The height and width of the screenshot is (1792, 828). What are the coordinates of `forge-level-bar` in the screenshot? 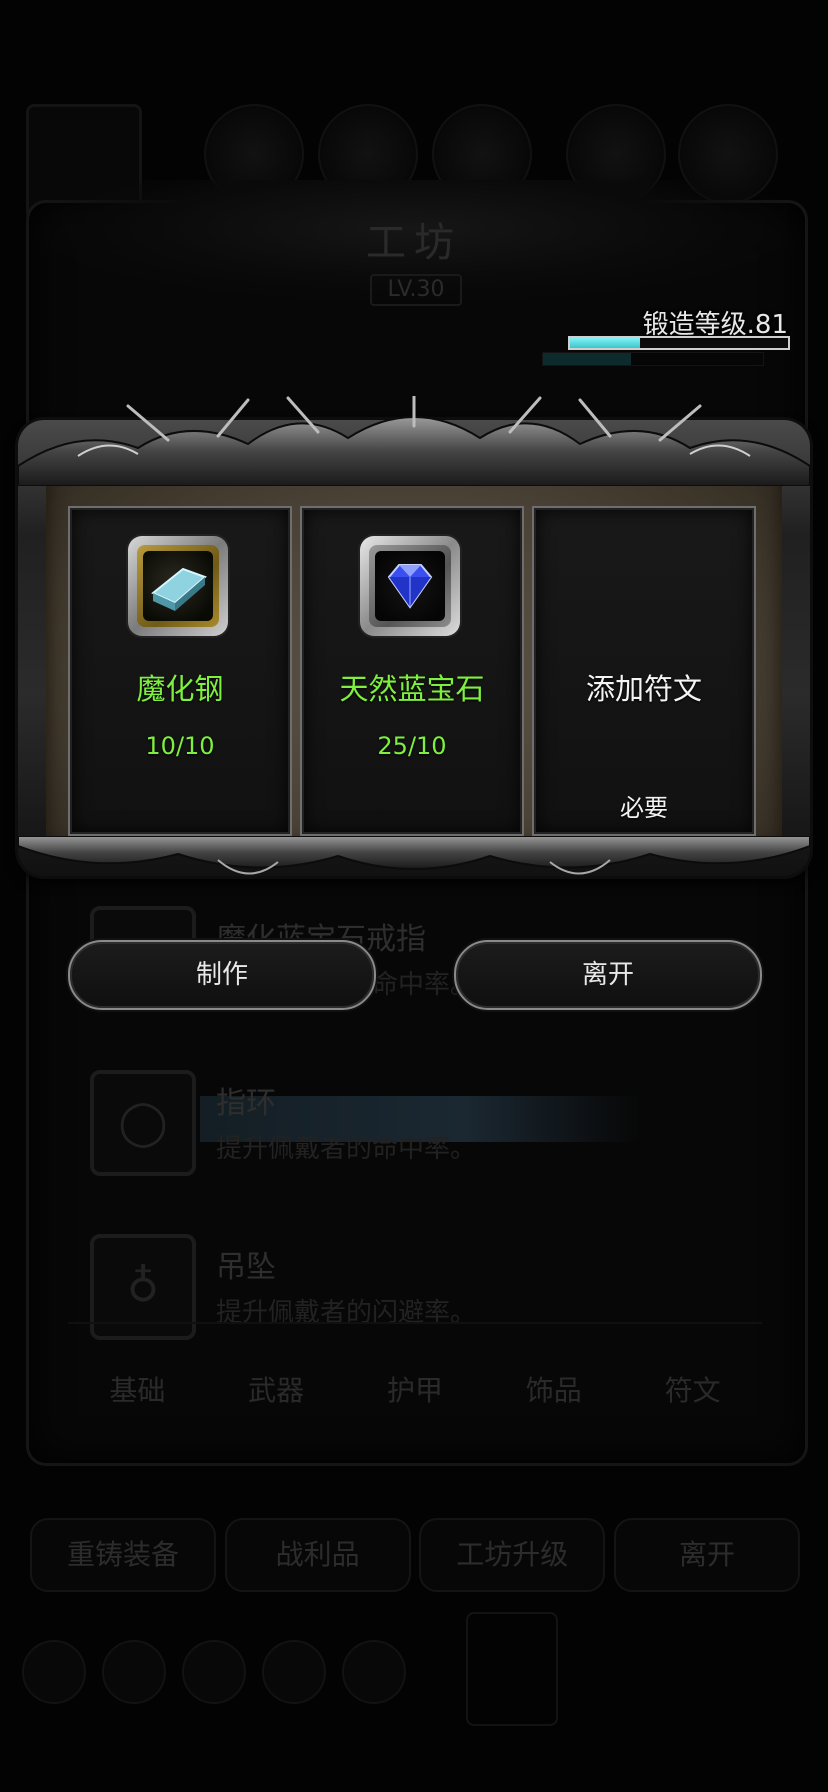 It's located at (679, 343).